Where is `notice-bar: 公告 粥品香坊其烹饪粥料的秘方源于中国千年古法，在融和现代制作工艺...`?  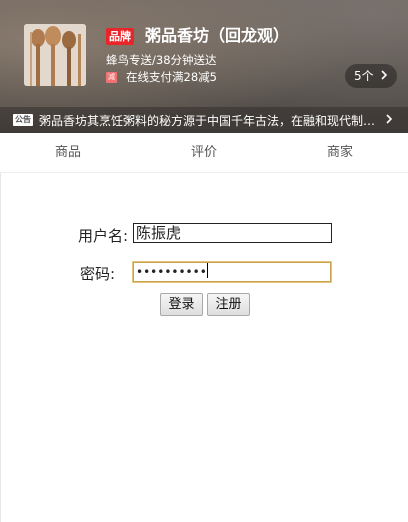
notice-bar: 公告 粥品香坊其烹饪粥料的秘方源于中国千年古法，在融和现代制作工艺... is located at coordinates (204, 120).